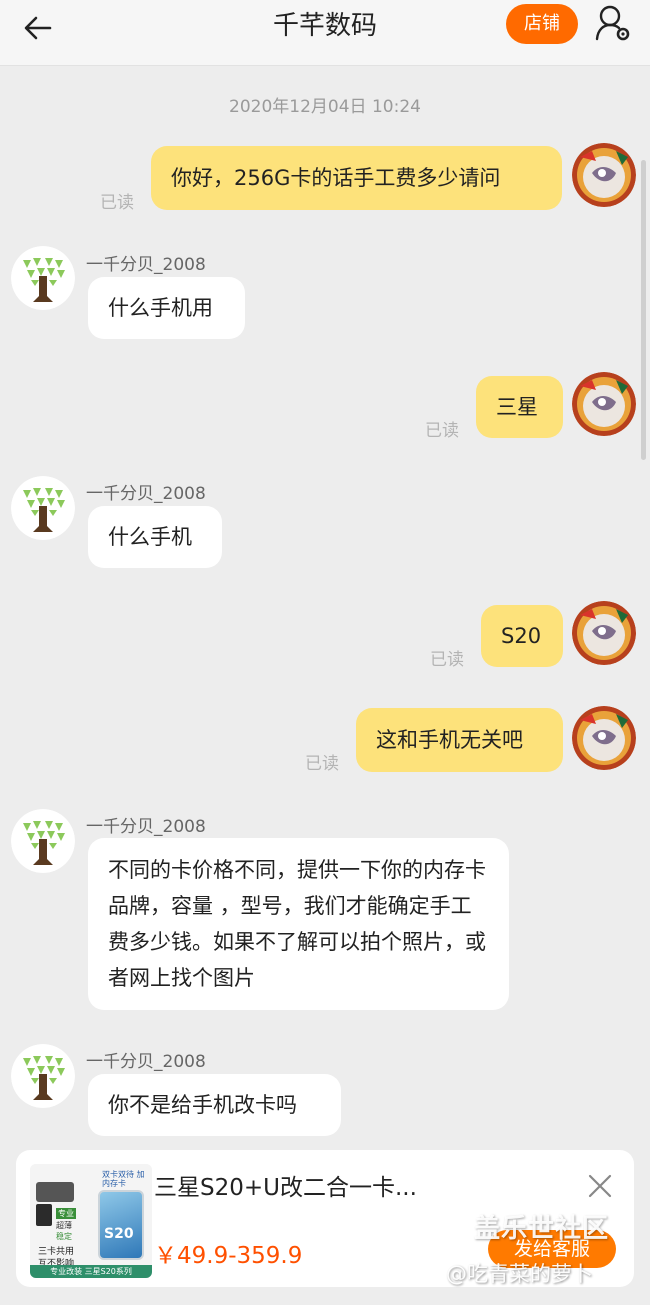 This screenshot has height=1305, width=650. What do you see at coordinates (519, 407) in the screenshot?
I see `my-message-bubble: 三星` at bounding box center [519, 407].